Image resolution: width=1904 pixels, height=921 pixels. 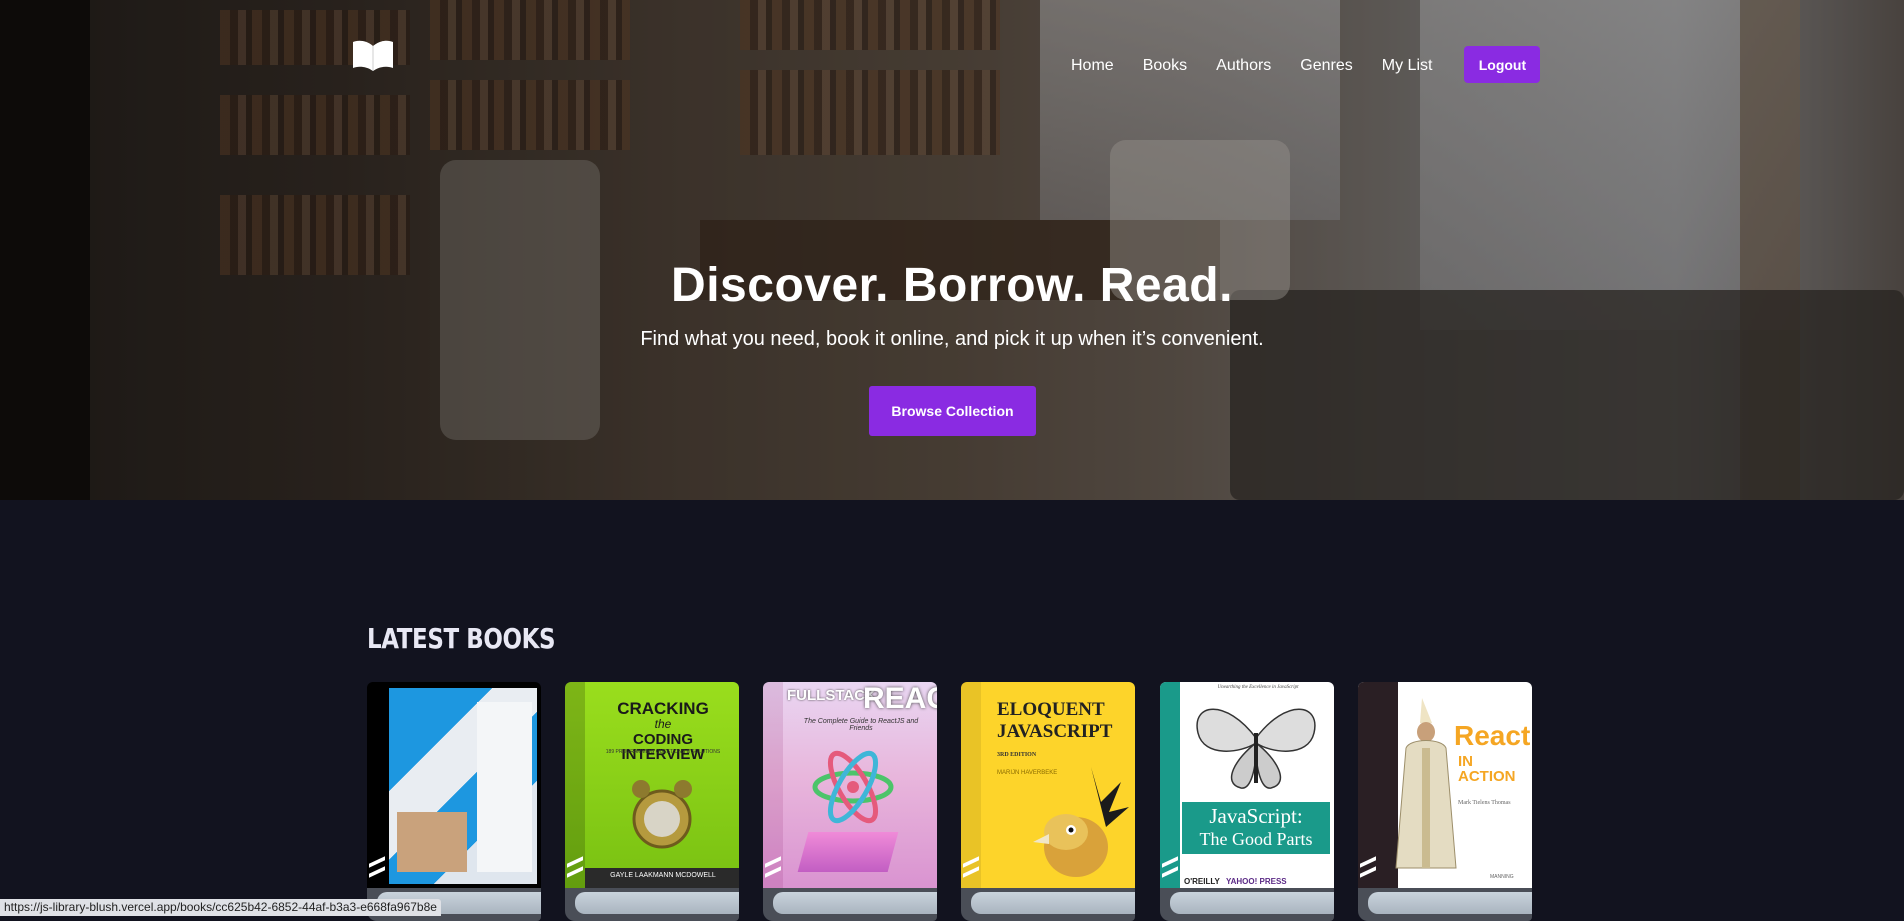 What do you see at coordinates (952, 285) in the screenshot?
I see `hero-title: Discover. Borrow. Read.` at bounding box center [952, 285].